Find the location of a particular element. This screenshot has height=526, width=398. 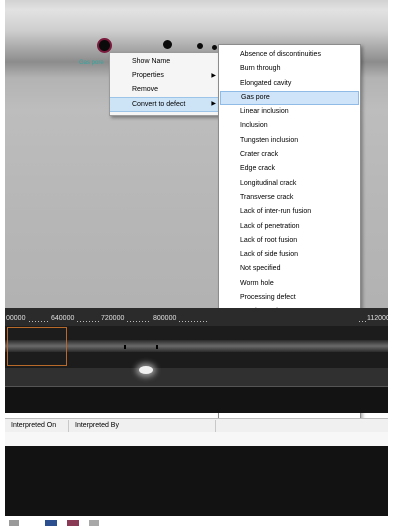

column-header-interpreted-by: Interpreted By is located at coordinates (97, 426).